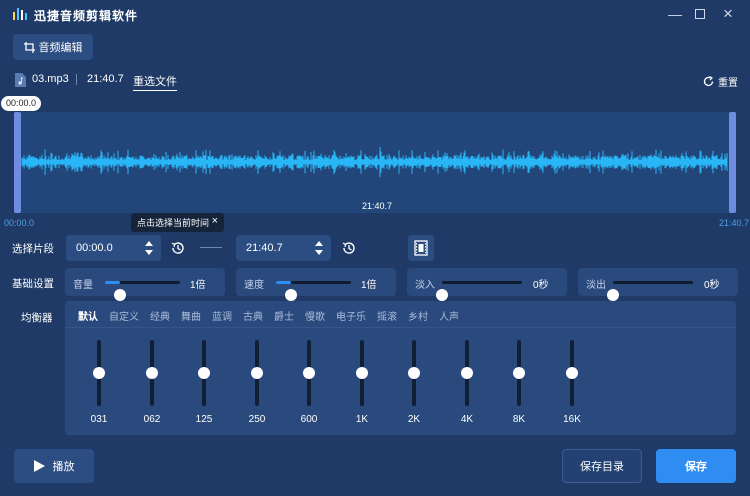  I want to click on play-icon, so click(39, 466).